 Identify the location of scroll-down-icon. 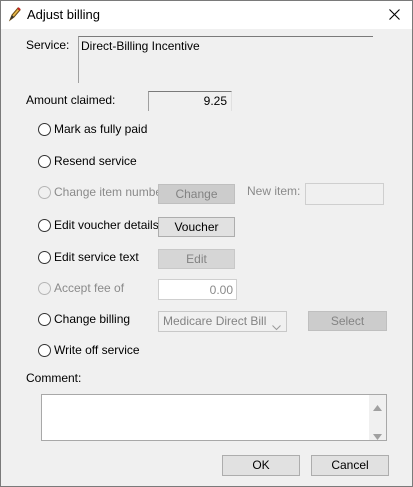
(377, 436).